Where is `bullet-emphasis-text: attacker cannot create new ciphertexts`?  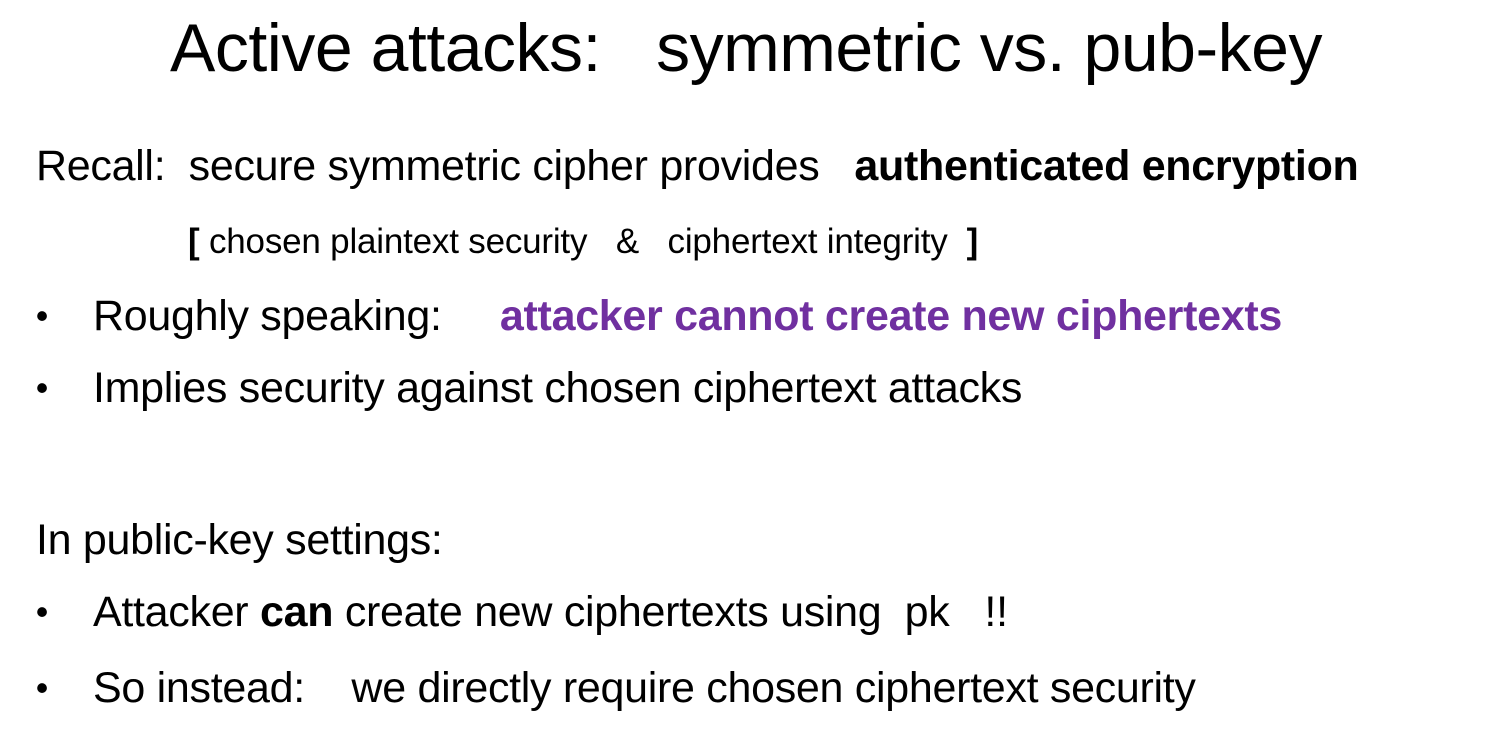 bullet-emphasis-text: attacker cannot create new ciphertexts is located at coordinates (890, 316).